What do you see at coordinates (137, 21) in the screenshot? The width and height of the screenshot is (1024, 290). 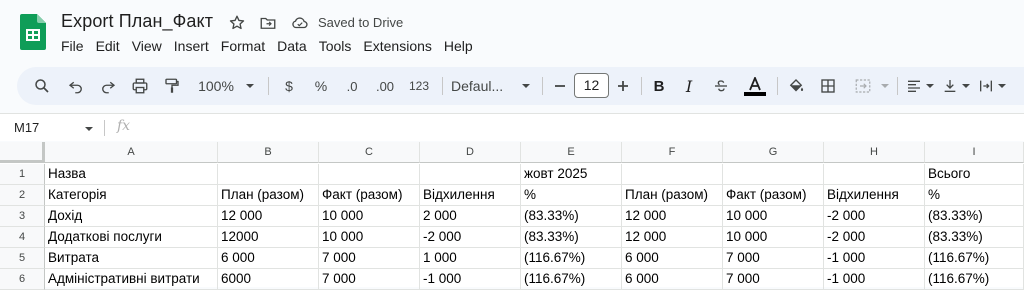 I see `document-title: Export План_Факт` at bounding box center [137, 21].